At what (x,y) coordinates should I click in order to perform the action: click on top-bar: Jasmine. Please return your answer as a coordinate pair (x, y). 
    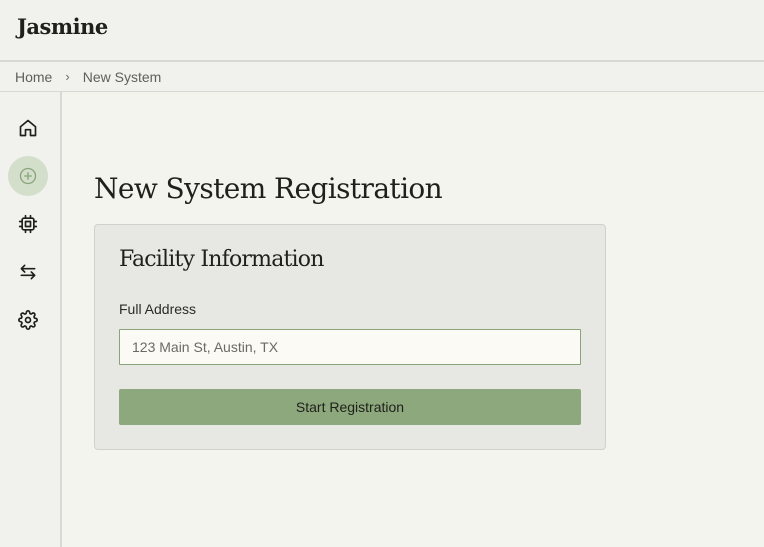
    Looking at the image, I should click on (382, 31).